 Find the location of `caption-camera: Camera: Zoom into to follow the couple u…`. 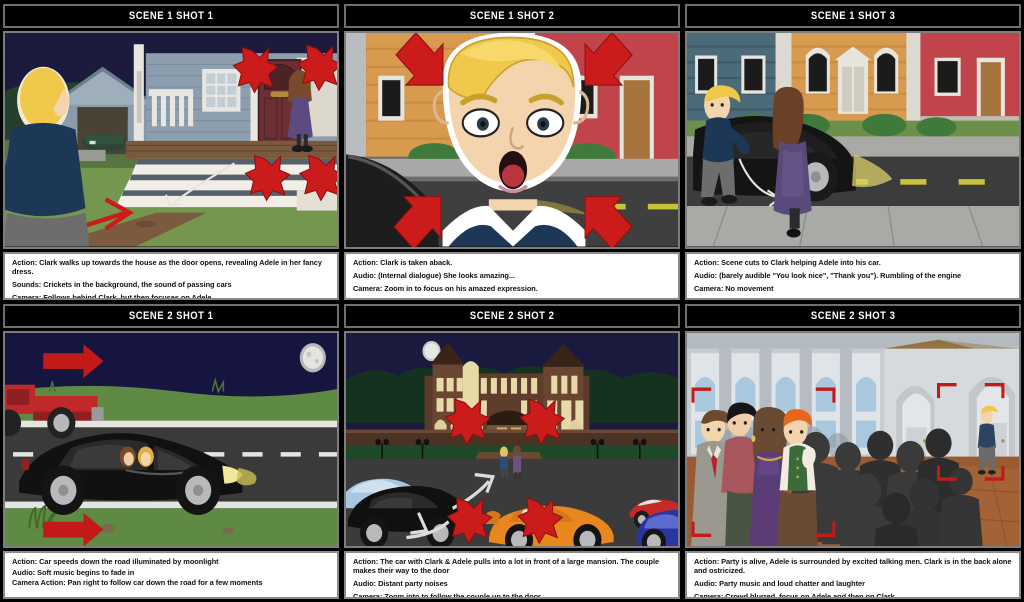

caption-camera: Camera: Zoom into to follow the couple u… is located at coordinates (447, 595).